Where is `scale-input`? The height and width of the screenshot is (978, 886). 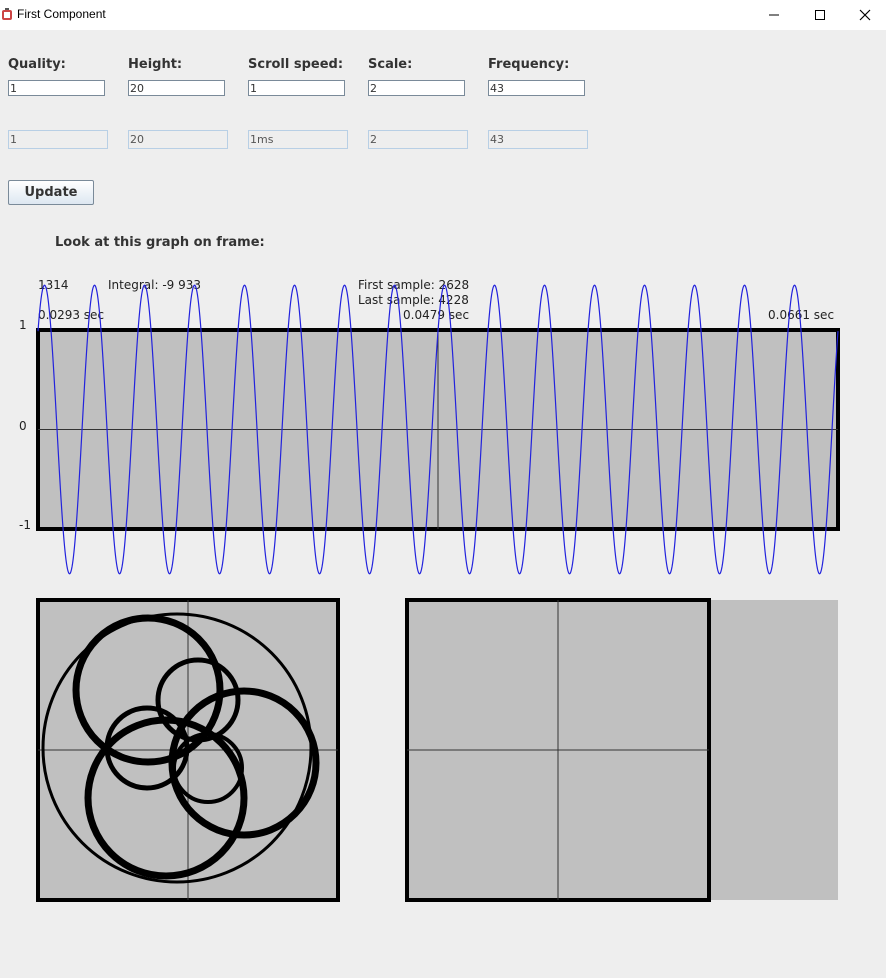
scale-input is located at coordinates (416, 88).